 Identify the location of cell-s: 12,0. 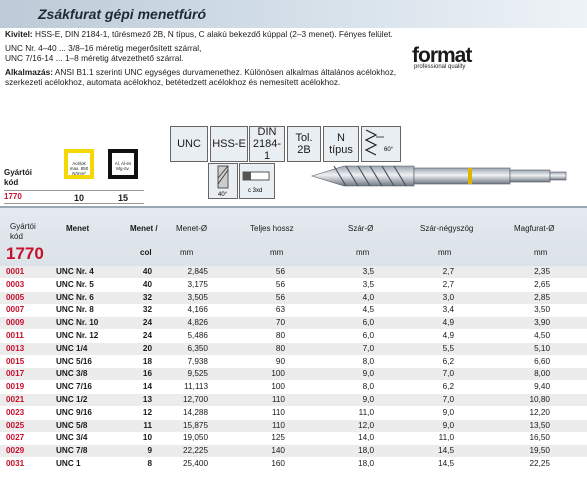
(366, 425).